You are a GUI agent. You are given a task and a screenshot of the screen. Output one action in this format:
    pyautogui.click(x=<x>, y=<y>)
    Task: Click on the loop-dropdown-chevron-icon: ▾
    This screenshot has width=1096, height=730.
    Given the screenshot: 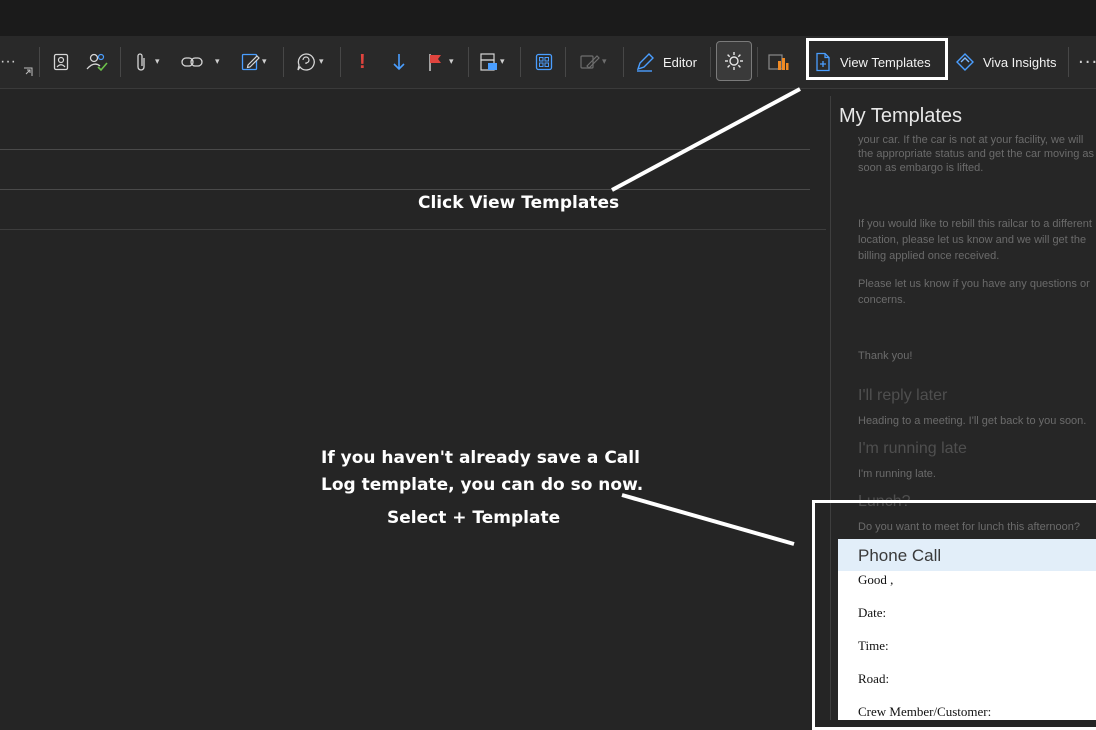 What is the action you would take?
    pyautogui.click(x=321, y=62)
    